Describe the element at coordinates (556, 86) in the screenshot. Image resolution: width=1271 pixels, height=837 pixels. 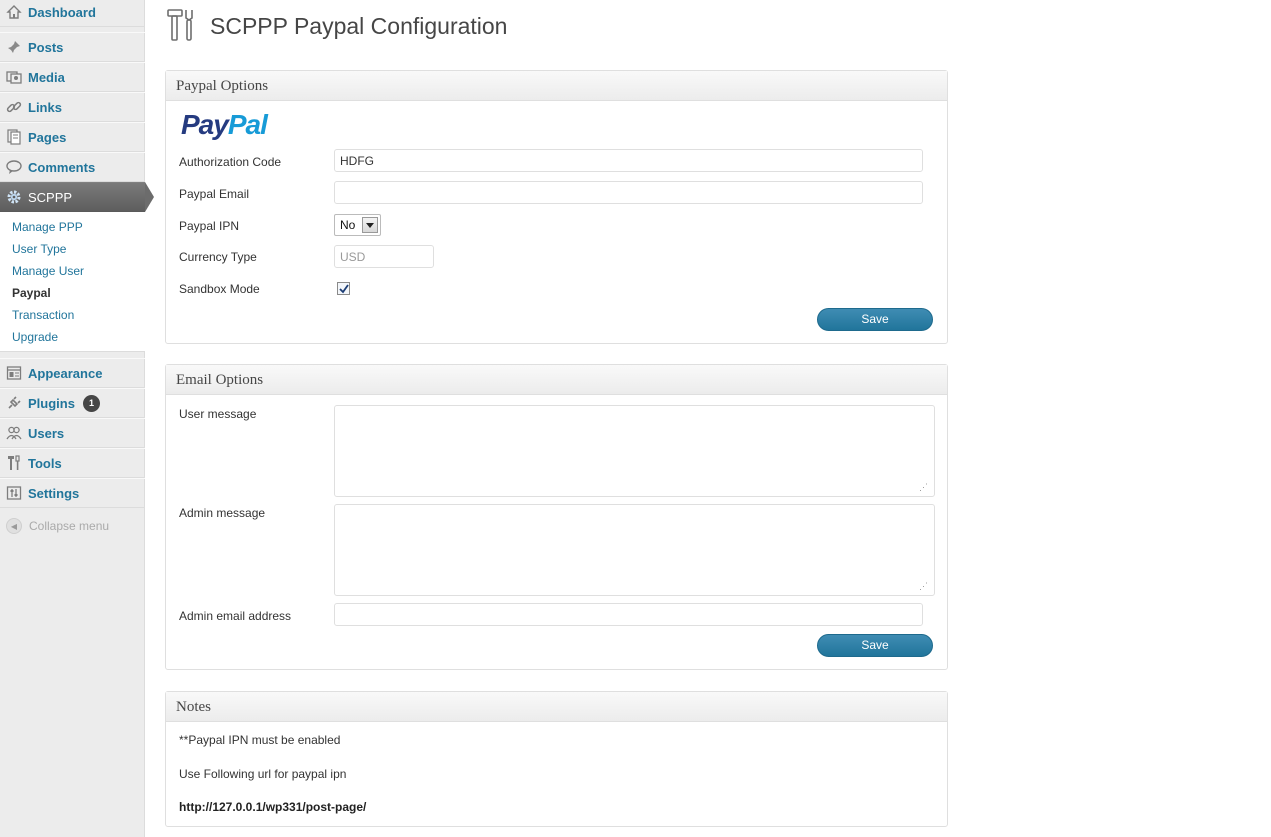
I see `paypal-options-heading: Paypal Options` at that location.